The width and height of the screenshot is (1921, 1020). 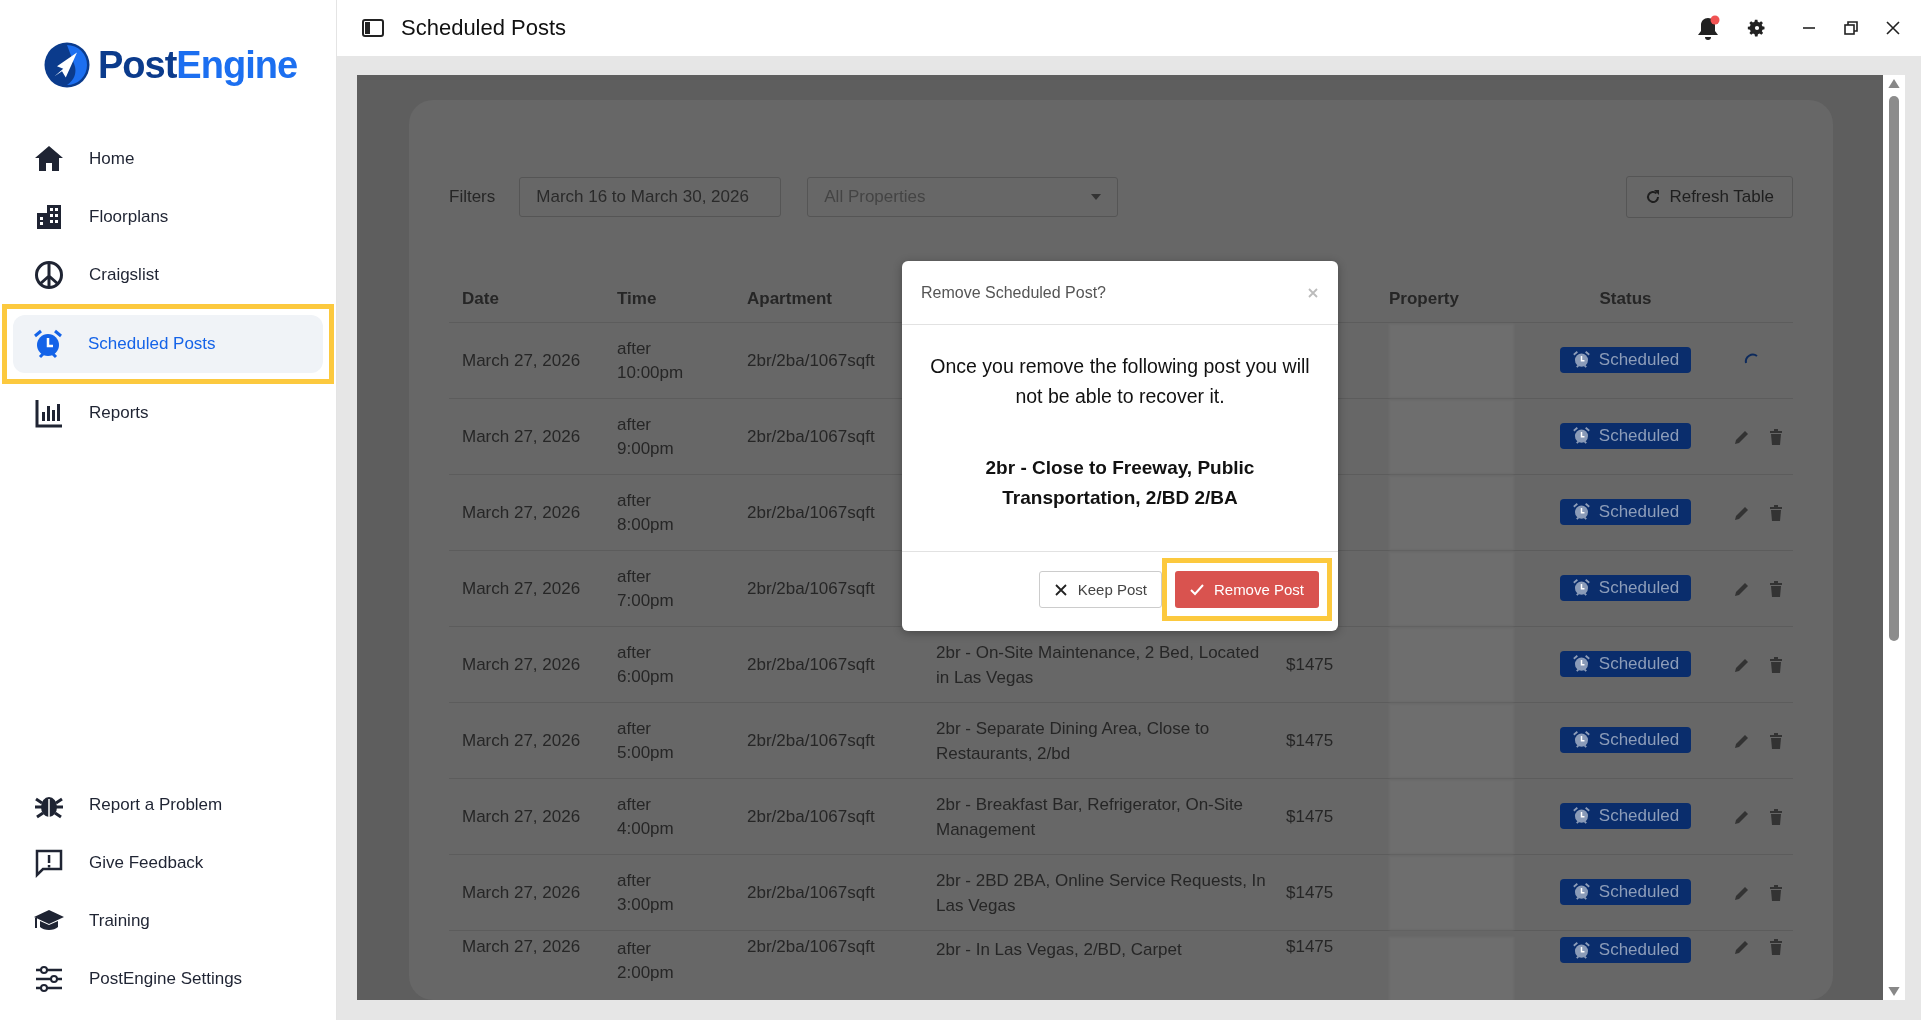 What do you see at coordinates (373, 28) in the screenshot?
I see `sidebar-toggle-icon` at bounding box center [373, 28].